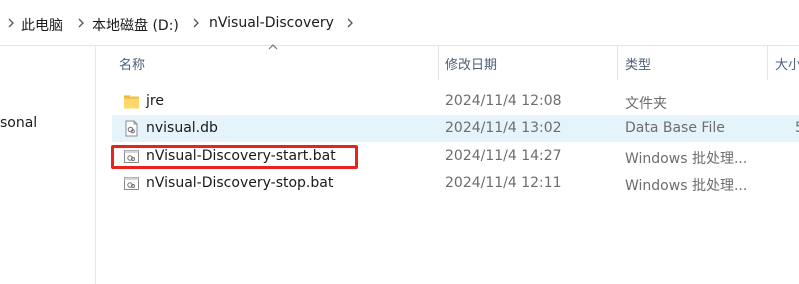  I want to click on file-type: 文件夹, so click(646, 104).